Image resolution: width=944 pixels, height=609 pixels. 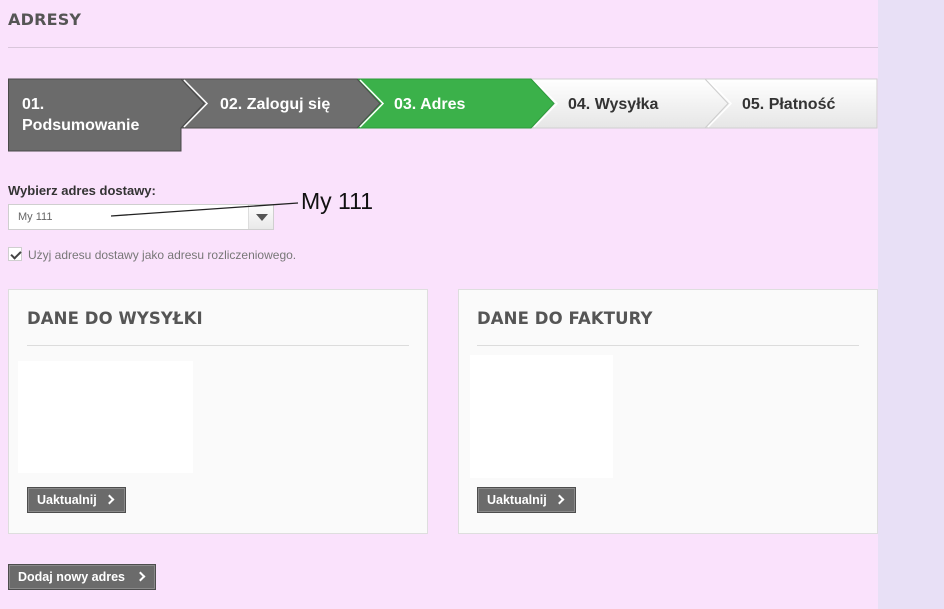 I want to click on invoice-address-content, so click(x=541, y=416).